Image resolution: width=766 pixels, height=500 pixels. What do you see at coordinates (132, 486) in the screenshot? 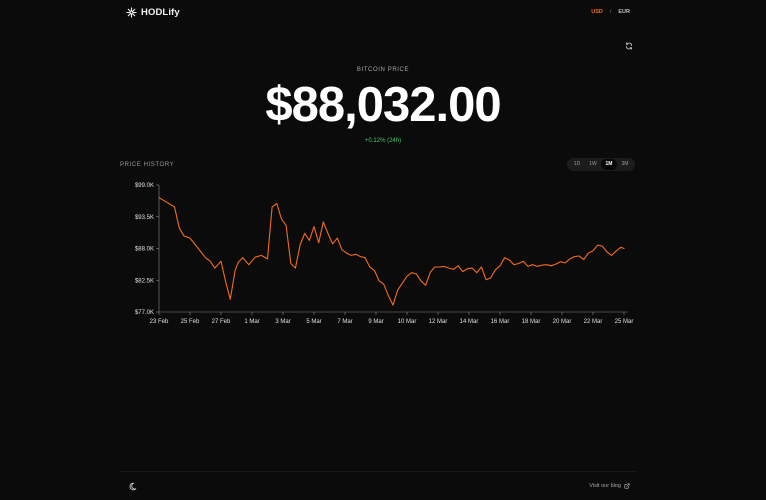
I see `theme-toggle-icon` at bounding box center [132, 486].